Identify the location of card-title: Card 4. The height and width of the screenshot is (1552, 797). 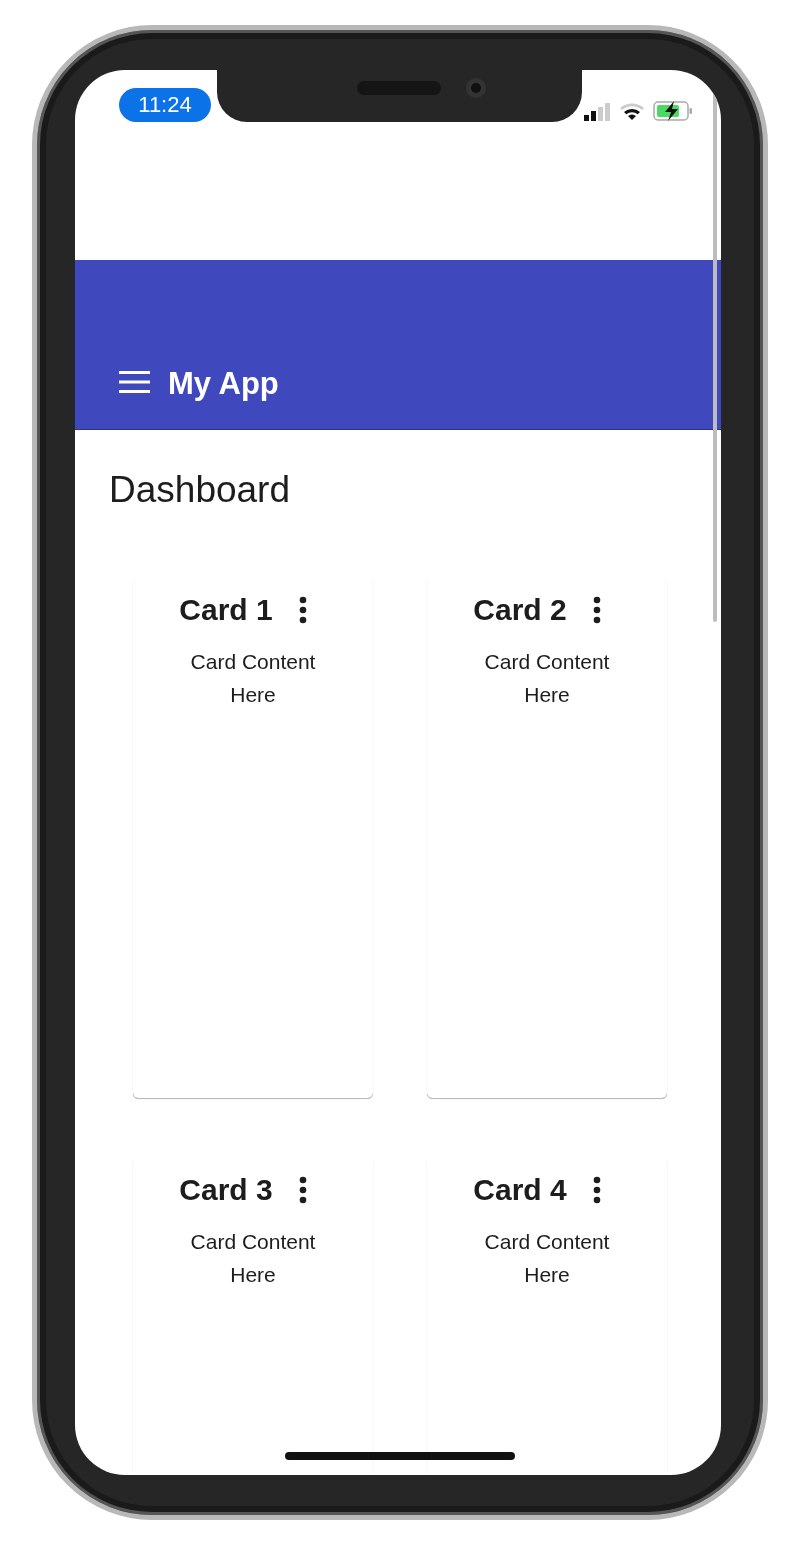
(520, 1190).